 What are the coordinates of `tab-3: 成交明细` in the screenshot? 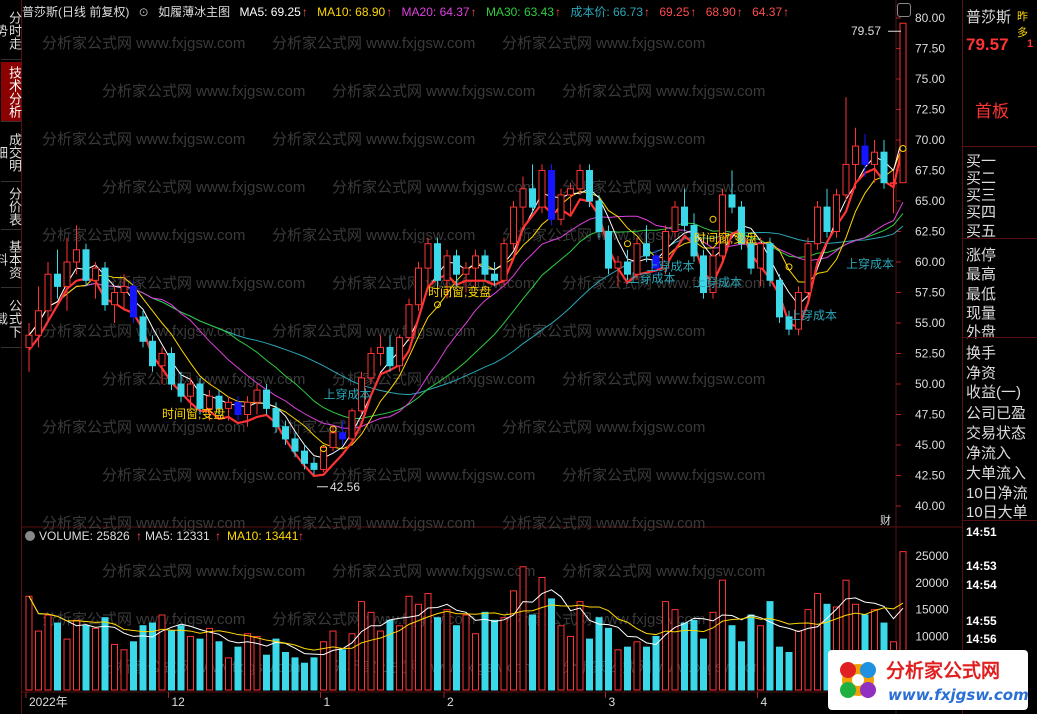 It's located at (11, 153).